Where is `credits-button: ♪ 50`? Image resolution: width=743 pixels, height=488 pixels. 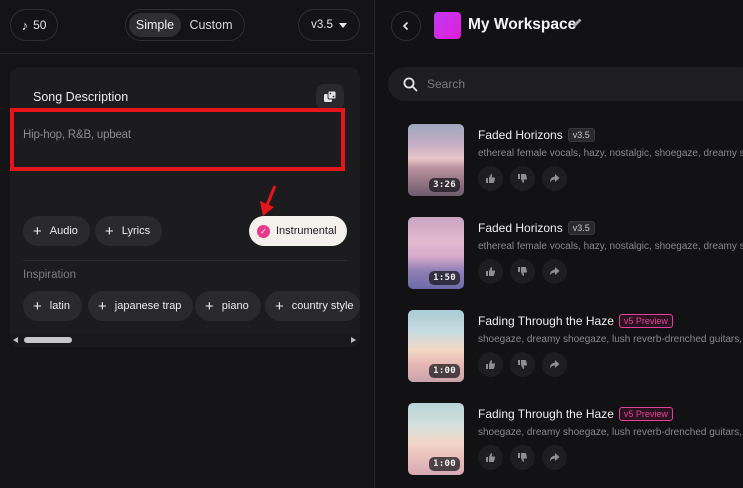 credits-button: ♪ 50 is located at coordinates (34, 25).